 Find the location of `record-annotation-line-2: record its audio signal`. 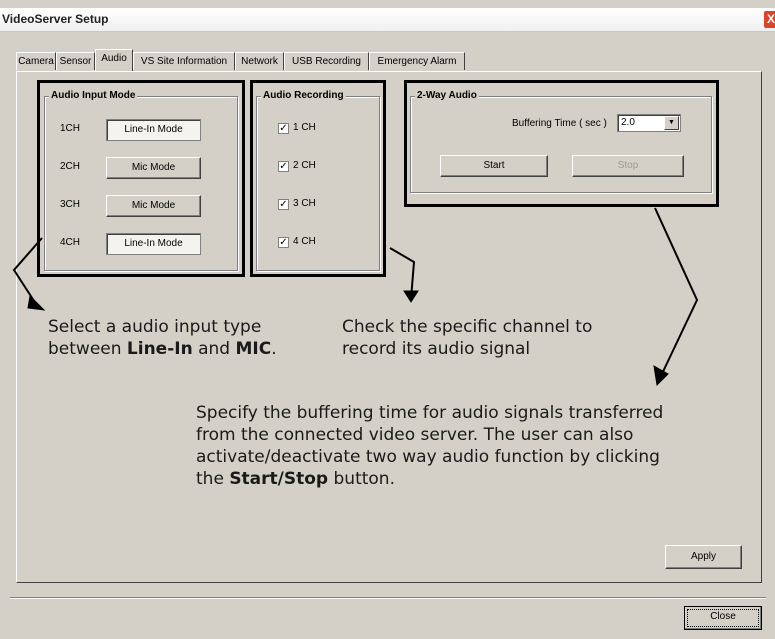

record-annotation-line-2: record its audio signal is located at coordinates (436, 349).